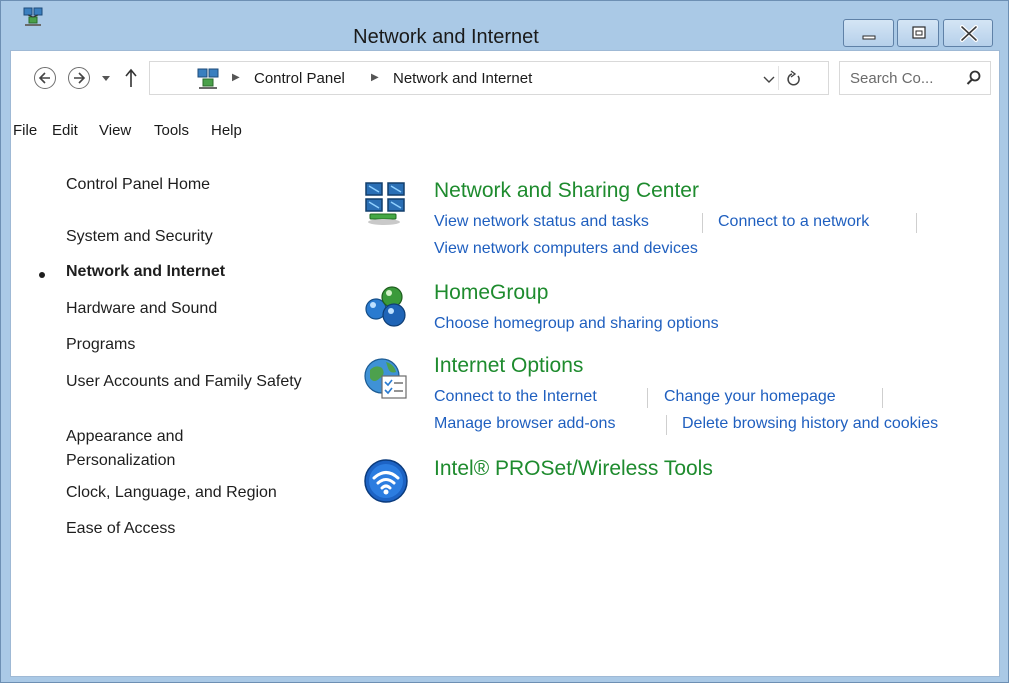 This screenshot has width=1009, height=683. What do you see at coordinates (42, 275) in the screenshot?
I see `current-category-bullet` at bounding box center [42, 275].